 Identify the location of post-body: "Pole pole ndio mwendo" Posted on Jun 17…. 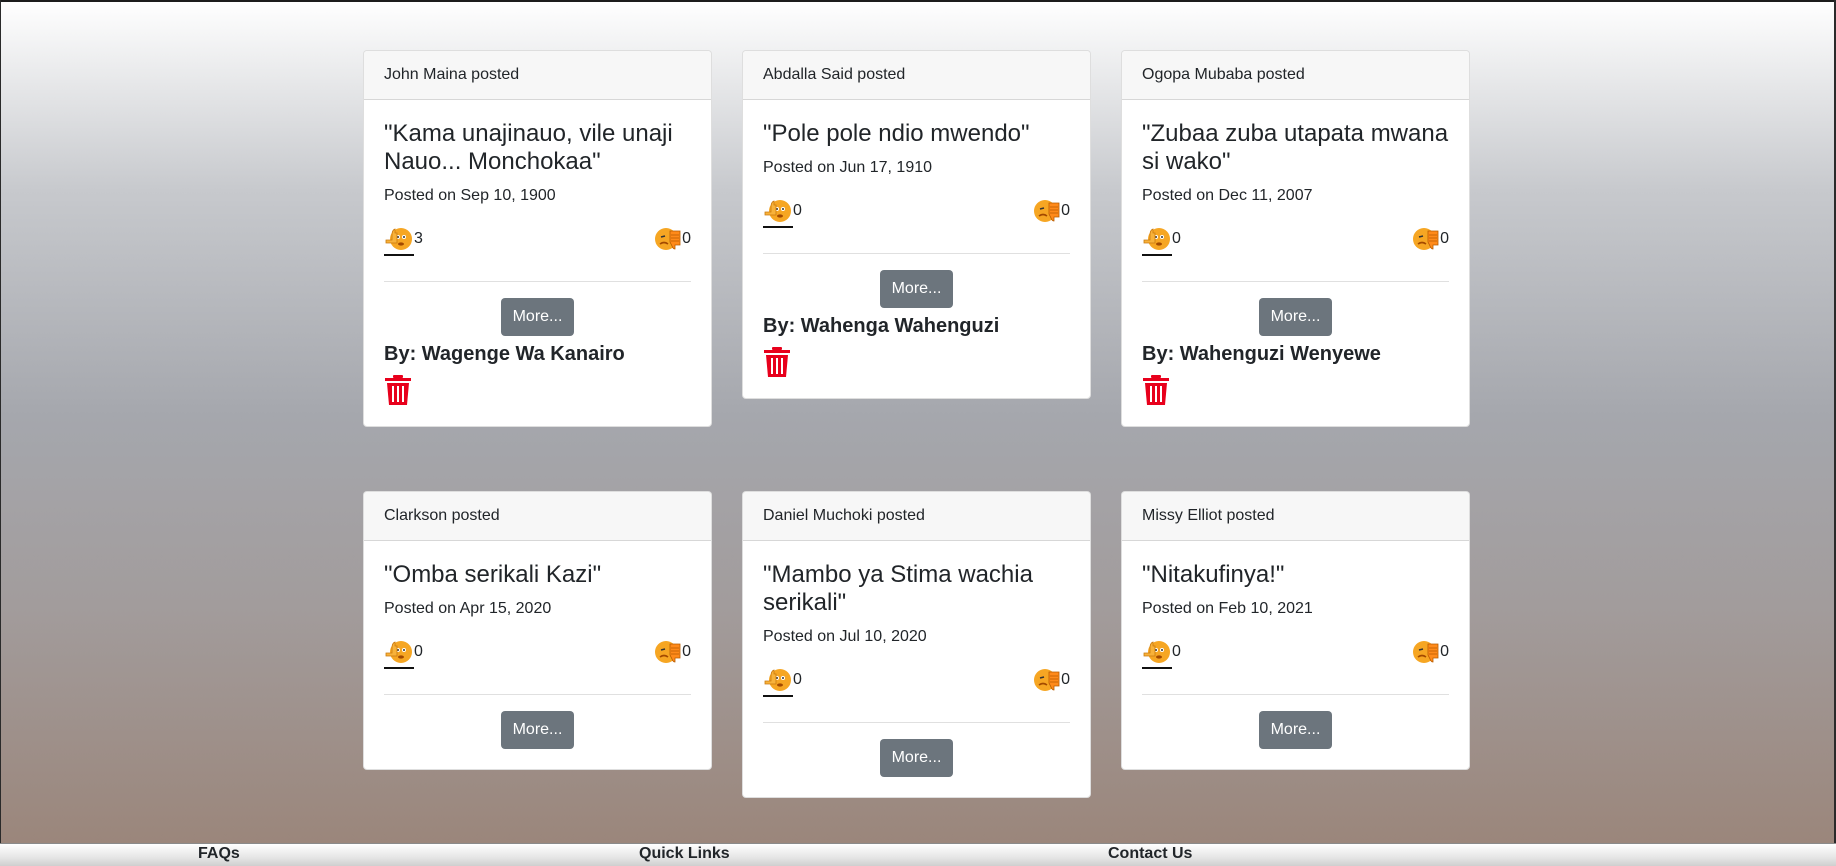
(916, 249).